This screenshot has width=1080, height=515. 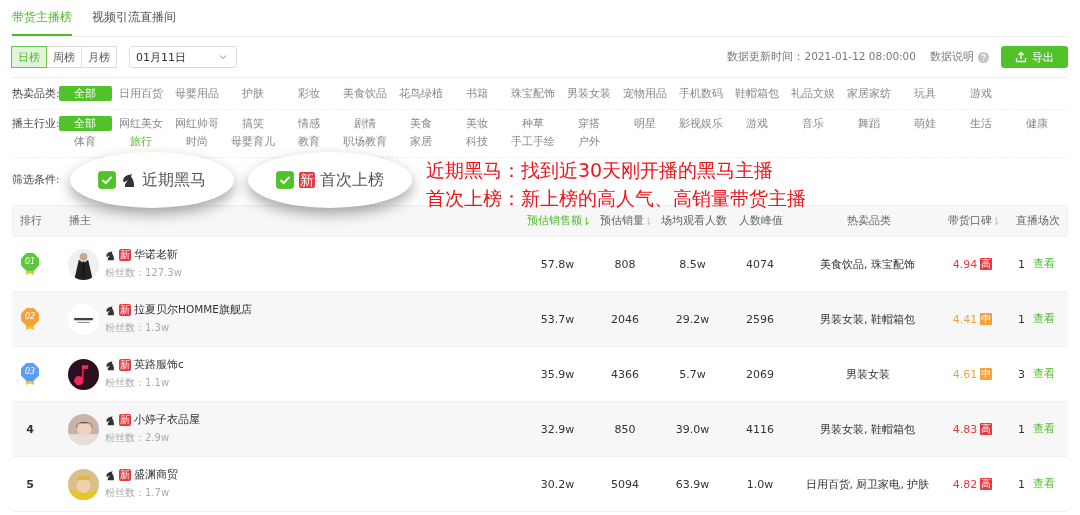 What do you see at coordinates (253, 142) in the screenshot?
I see `industry-option: 母婴育儿` at bounding box center [253, 142].